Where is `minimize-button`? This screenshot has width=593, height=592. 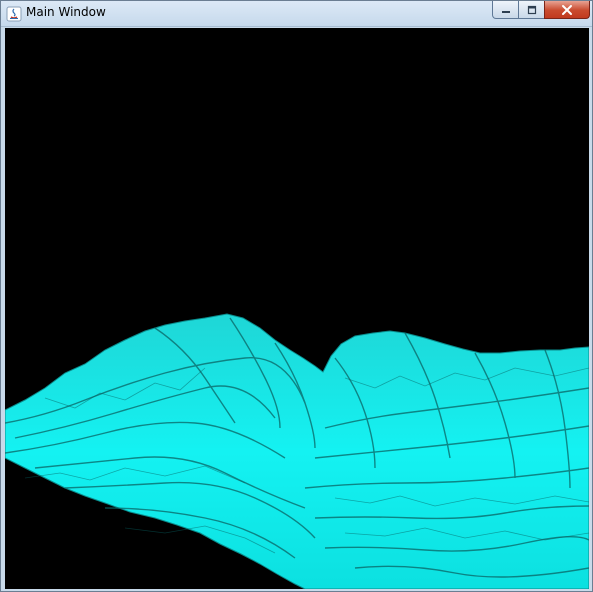 minimize-button is located at coordinates (505, 10).